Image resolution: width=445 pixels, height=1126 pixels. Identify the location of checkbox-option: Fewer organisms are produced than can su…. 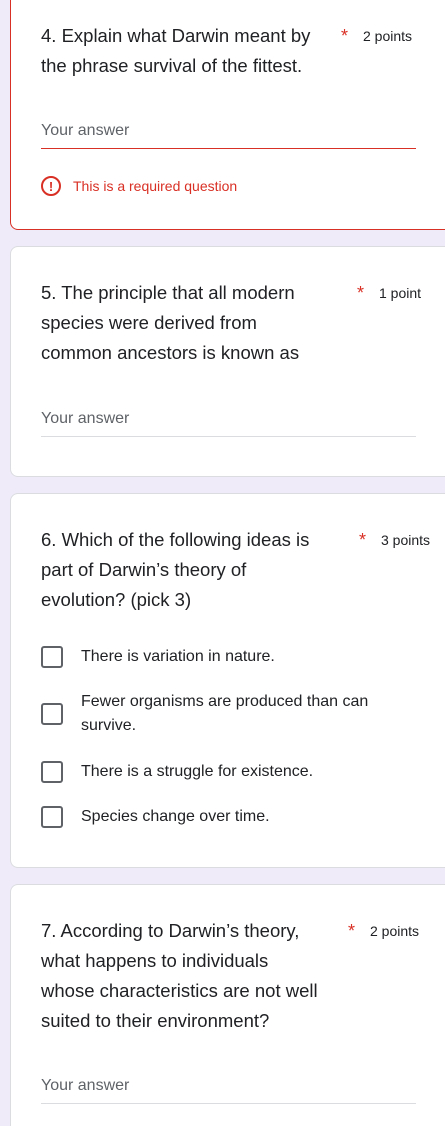
(211, 714).